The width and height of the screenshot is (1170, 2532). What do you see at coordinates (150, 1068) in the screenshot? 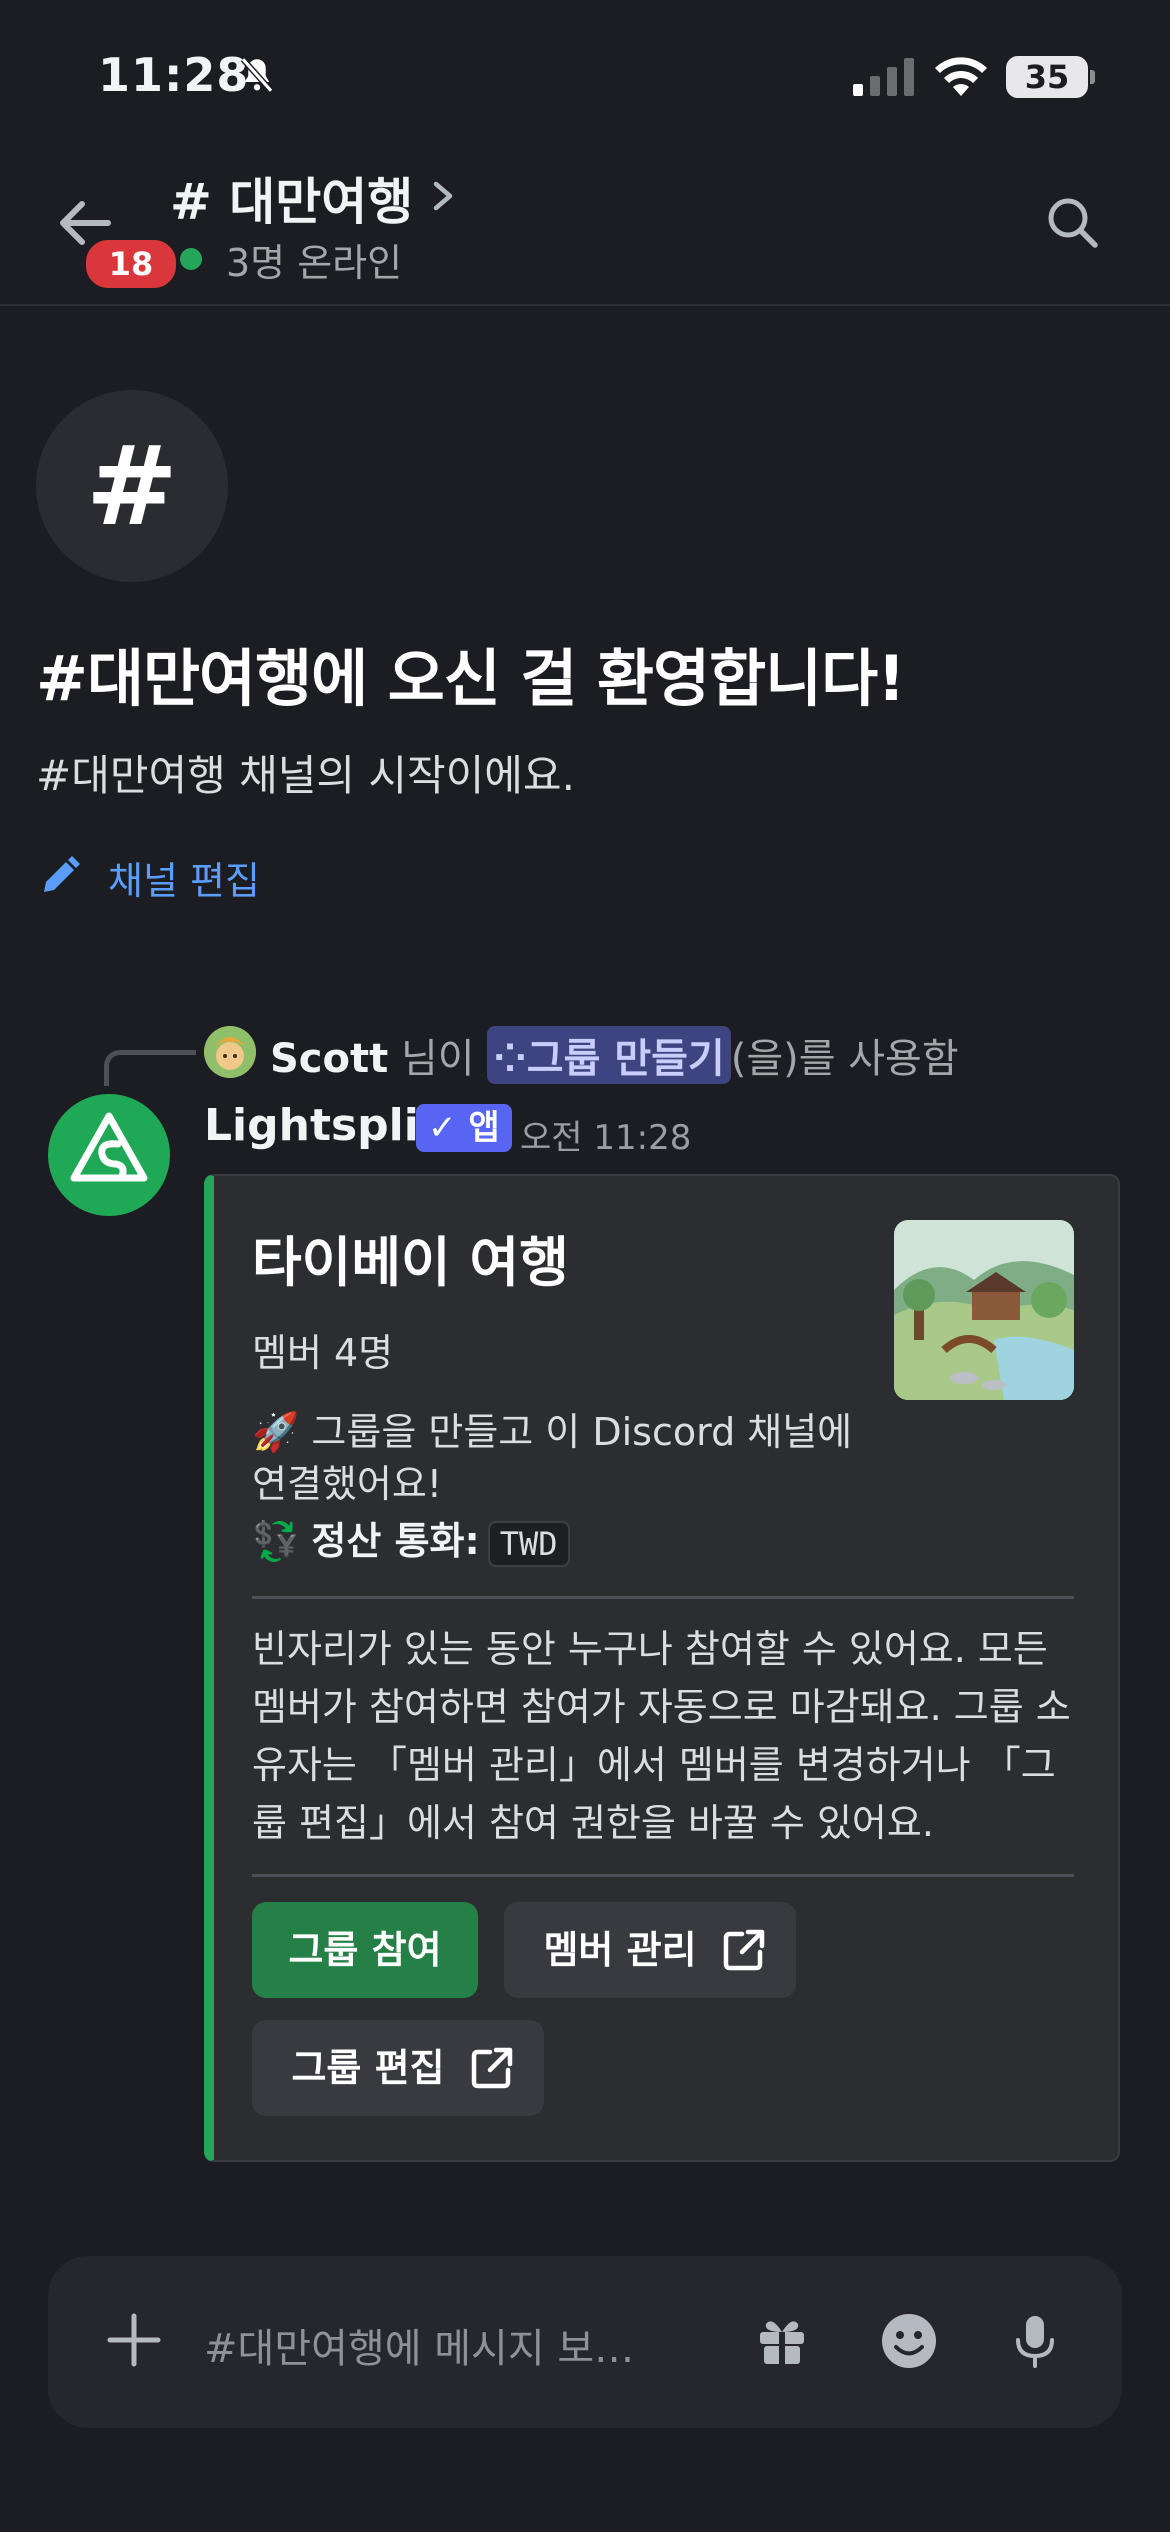
I see `reply-spine` at bounding box center [150, 1068].